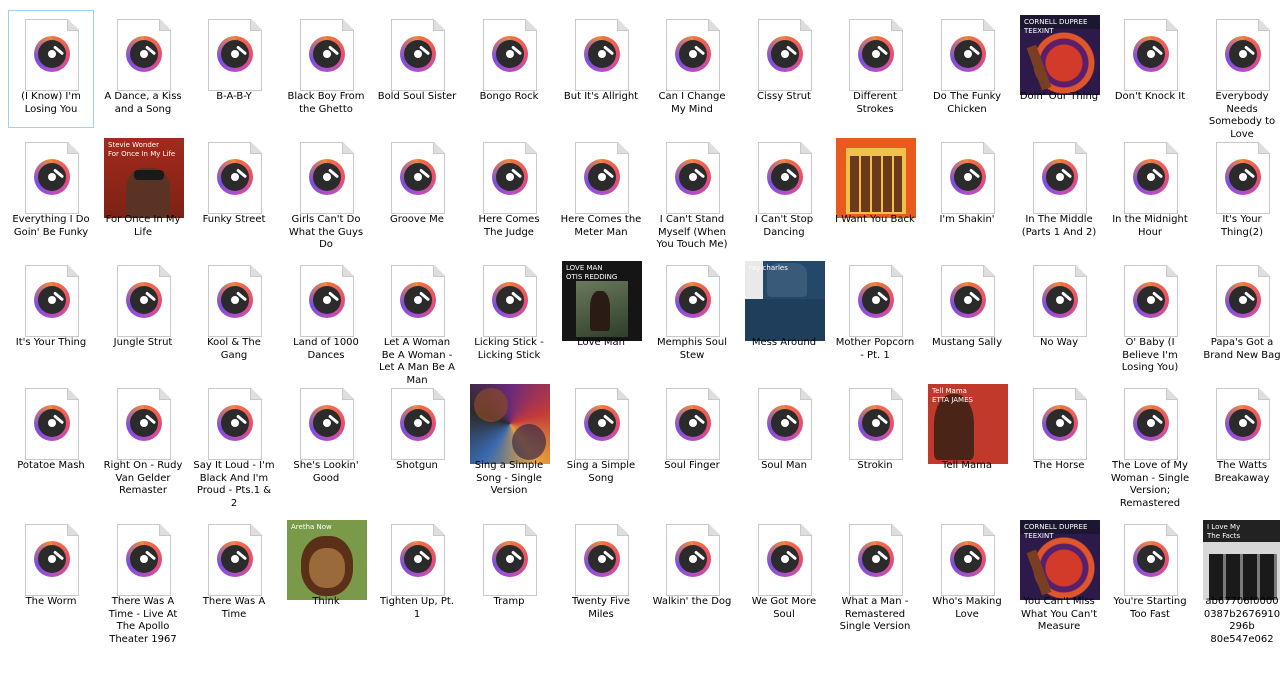  What do you see at coordinates (968, 424) in the screenshot?
I see `album-cover: Tell Mama ETTA JAMES` at bounding box center [968, 424].